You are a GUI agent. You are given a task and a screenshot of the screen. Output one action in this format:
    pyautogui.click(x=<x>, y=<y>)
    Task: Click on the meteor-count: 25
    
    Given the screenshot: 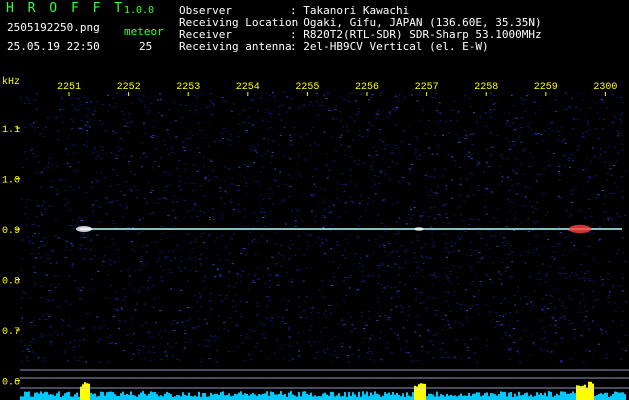 What is the action you would take?
    pyautogui.click(x=146, y=46)
    